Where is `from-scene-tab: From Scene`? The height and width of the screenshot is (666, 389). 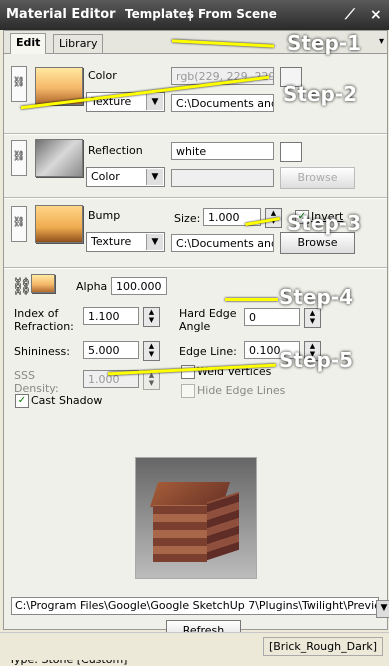 from-scene-tab: From Scene is located at coordinates (237, 14).